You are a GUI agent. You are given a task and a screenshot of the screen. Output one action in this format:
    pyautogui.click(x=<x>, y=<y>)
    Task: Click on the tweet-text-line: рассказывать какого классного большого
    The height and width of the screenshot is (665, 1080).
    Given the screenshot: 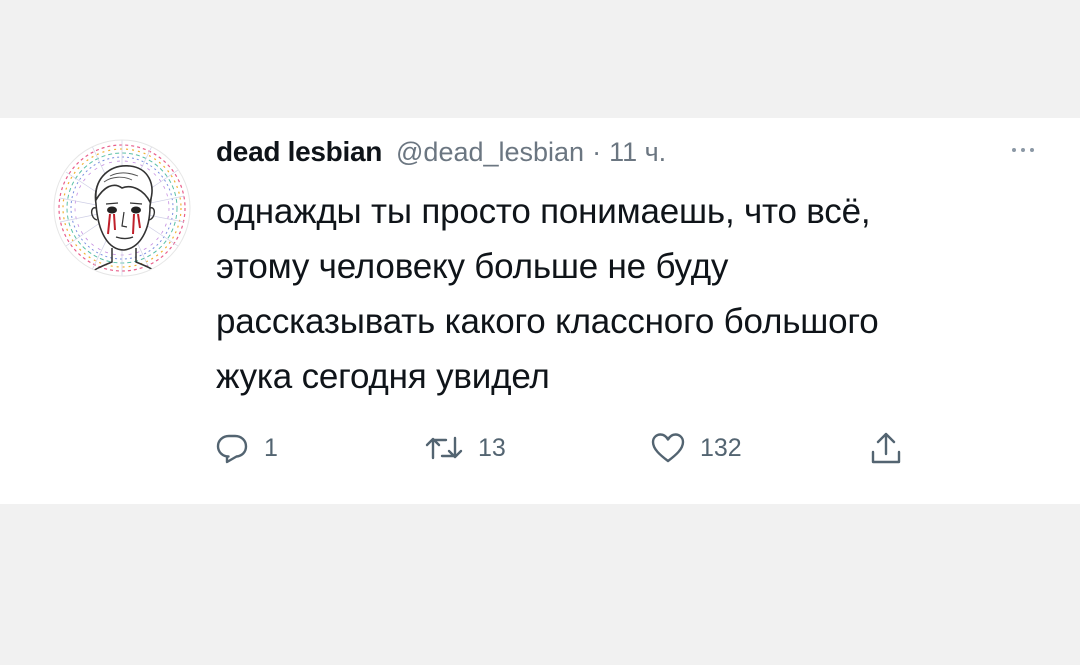 What is the action you would take?
    pyautogui.click(x=547, y=321)
    